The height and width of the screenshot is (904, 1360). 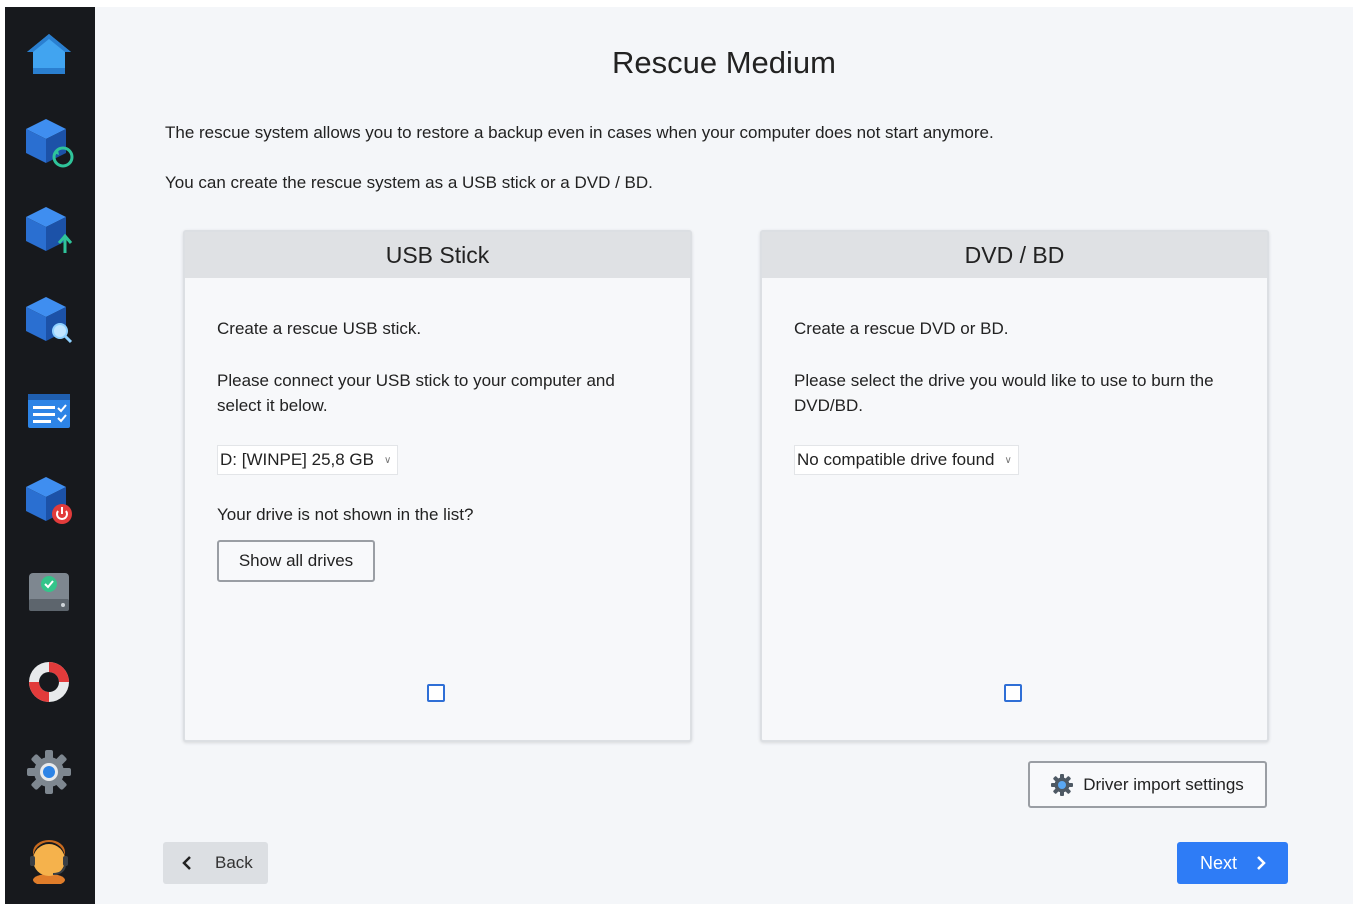 What do you see at coordinates (724, 62) in the screenshot?
I see `page-title: Rescue Medium` at bounding box center [724, 62].